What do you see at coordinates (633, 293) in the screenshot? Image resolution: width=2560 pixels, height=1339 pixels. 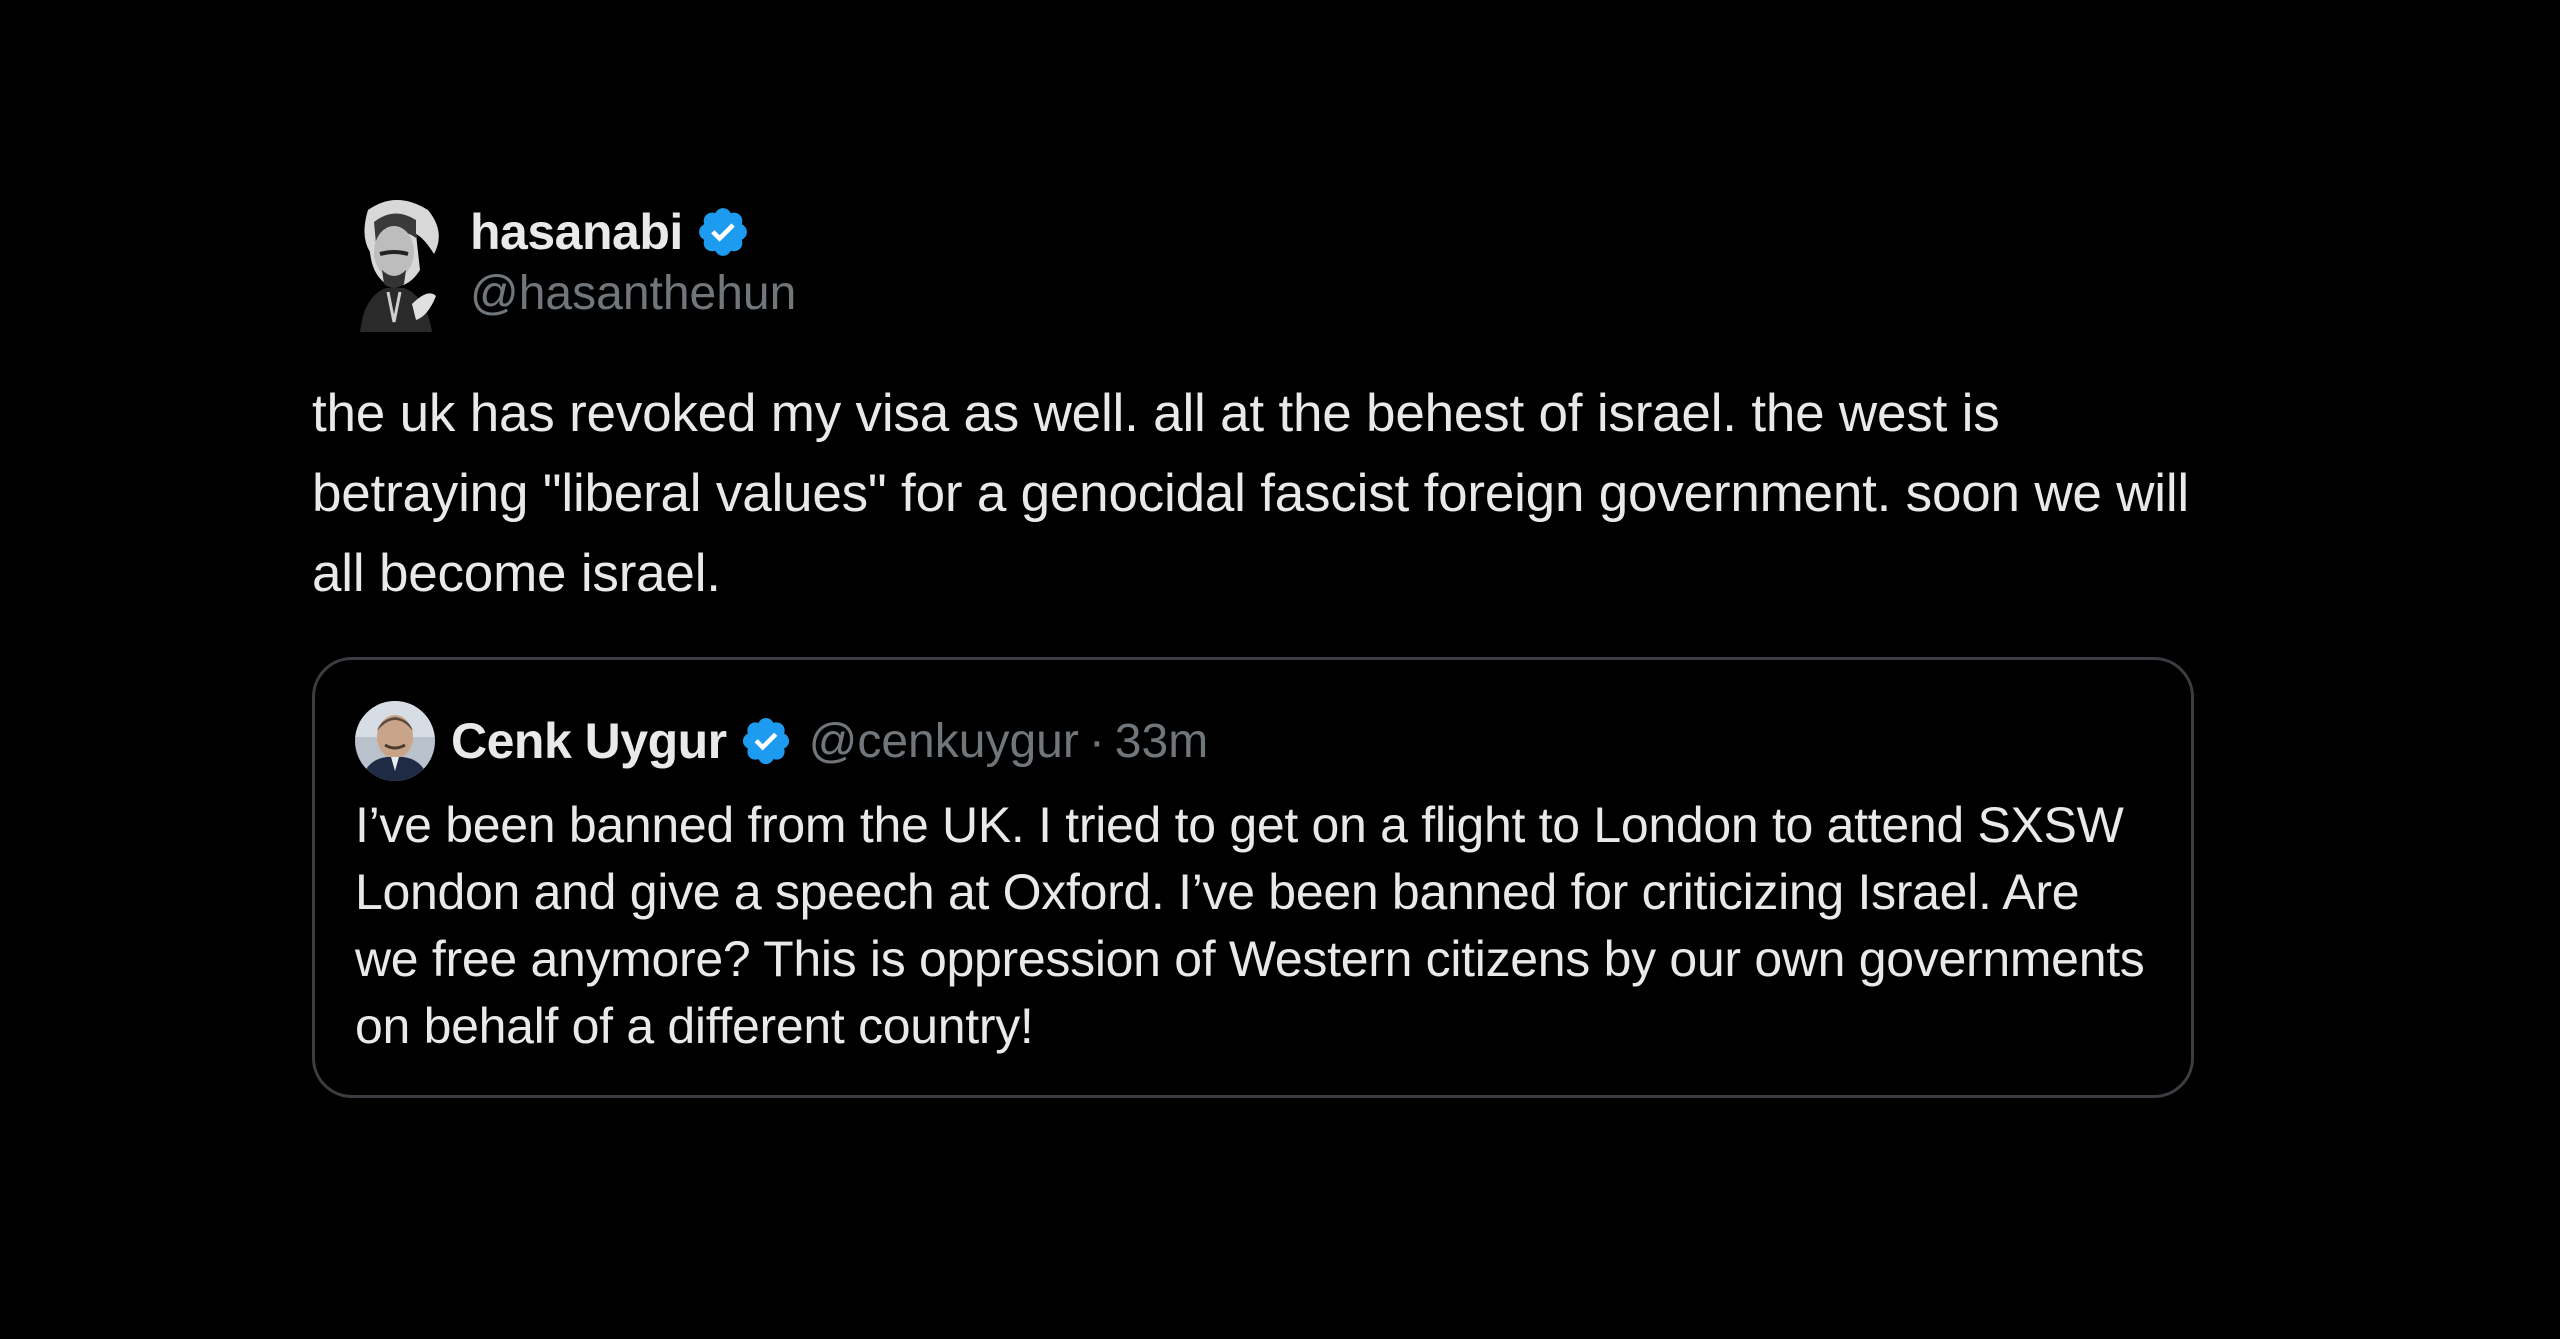 I see `handle: @hasanthehun` at bounding box center [633, 293].